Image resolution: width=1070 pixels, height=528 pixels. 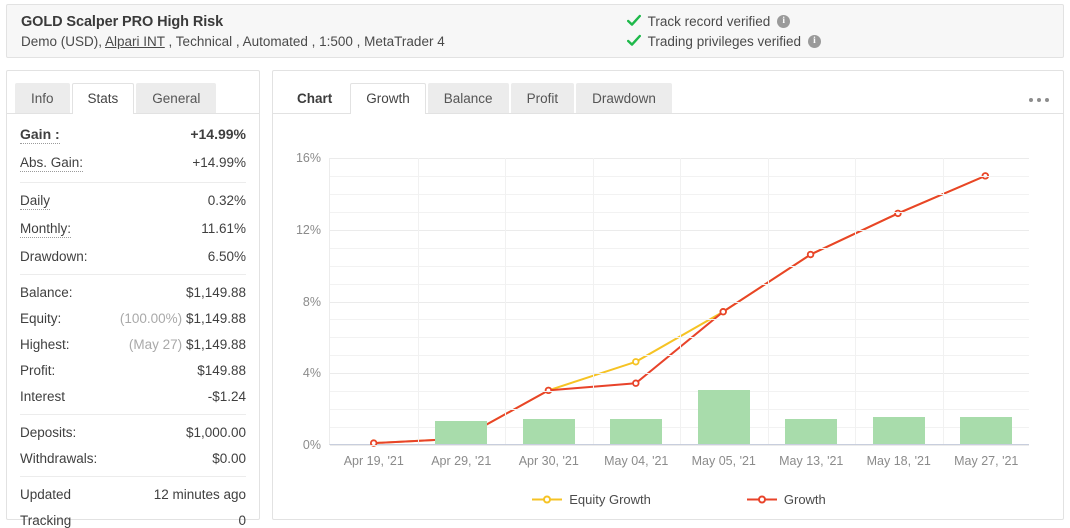 What do you see at coordinates (133, 292) in the screenshot?
I see `stat-row-balance: Balance: $1,149.88` at bounding box center [133, 292].